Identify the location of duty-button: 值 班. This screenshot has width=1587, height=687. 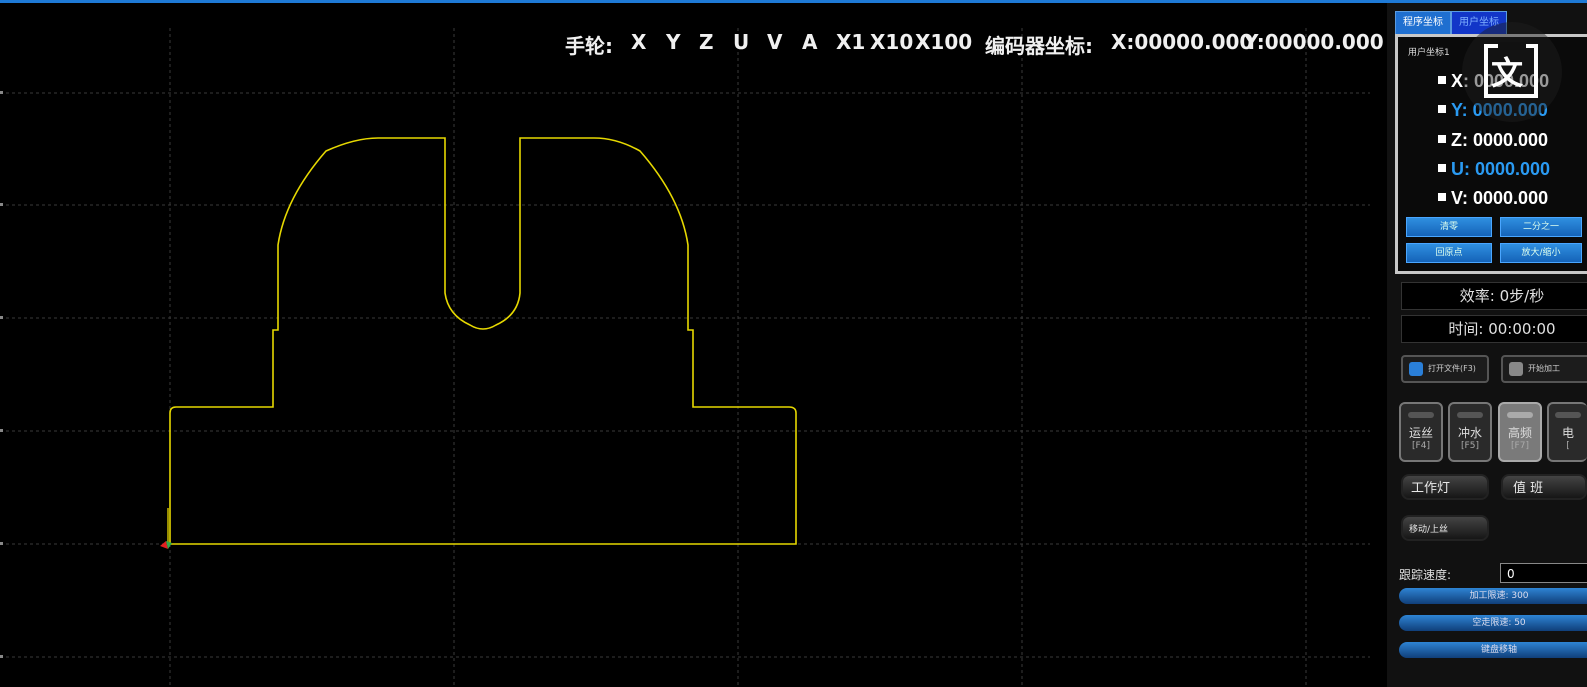
(1544, 487).